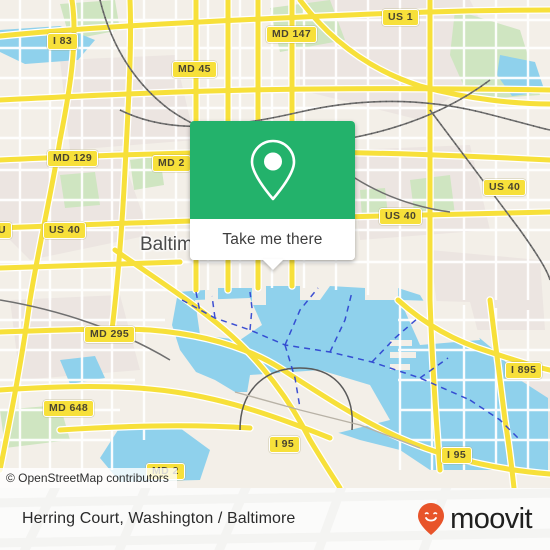  What do you see at coordinates (272, 264) in the screenshot?
I see `popup-pointer-tail` at bounding box center [272, 264].